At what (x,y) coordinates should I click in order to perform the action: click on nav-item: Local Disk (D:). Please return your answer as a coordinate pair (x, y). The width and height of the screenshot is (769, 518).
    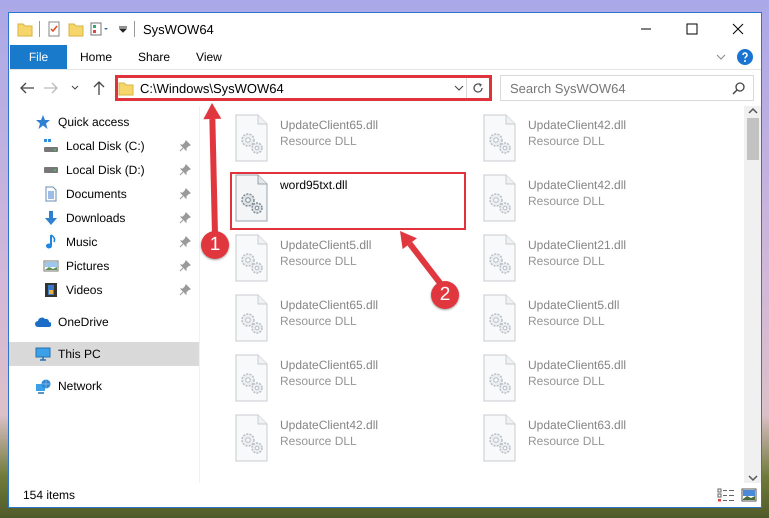
    Looking at the image, I should click on (104, 170).